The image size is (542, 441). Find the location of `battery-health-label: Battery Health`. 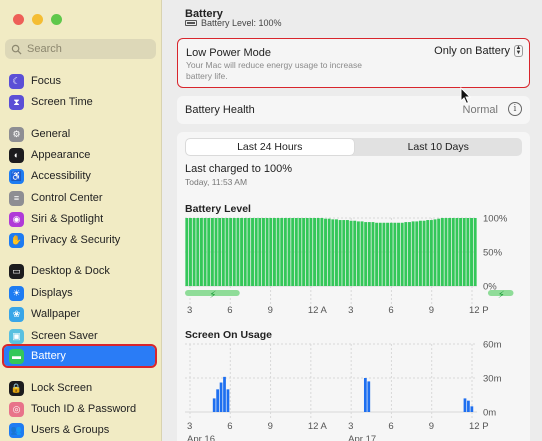

battery-health-label: Battery Health is located at coordinates (220, 110).